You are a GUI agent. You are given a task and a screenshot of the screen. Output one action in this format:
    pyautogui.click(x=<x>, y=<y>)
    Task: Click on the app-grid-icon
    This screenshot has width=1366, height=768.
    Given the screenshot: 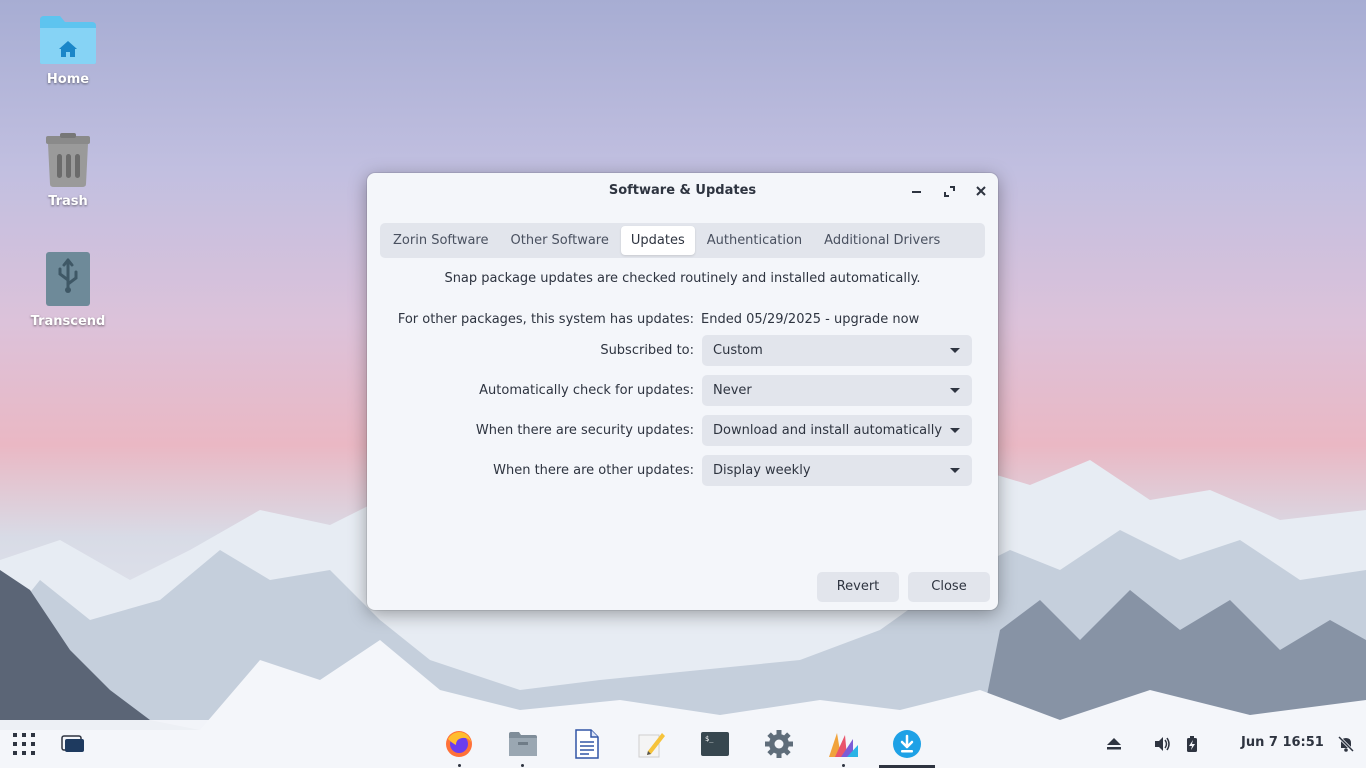 What is the action you would take?
    pyautogui.click(x=24, y=744)
    